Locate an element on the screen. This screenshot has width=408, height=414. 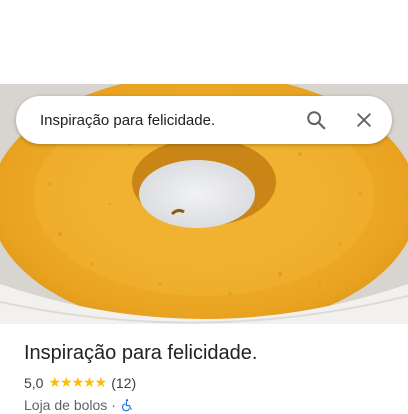
rating-row: 5,0 ★★★★★ (12) is located at coordinates (209, 383).